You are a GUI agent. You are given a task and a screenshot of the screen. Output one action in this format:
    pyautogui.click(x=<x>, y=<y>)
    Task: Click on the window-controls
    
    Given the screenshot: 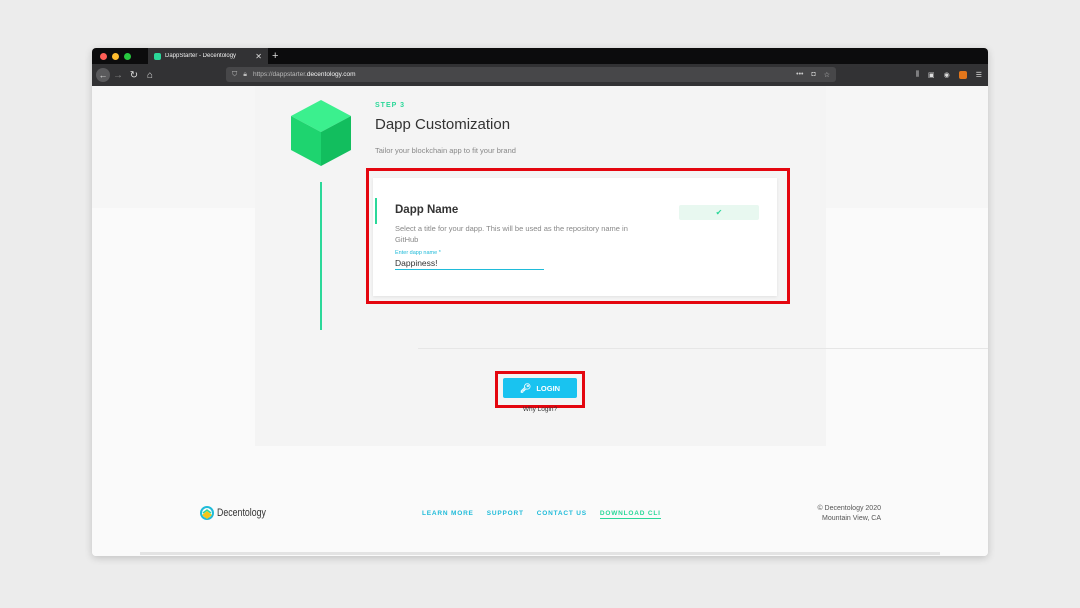 What is the action you would take?
    pyautogui.click(x=115, y=56)
    